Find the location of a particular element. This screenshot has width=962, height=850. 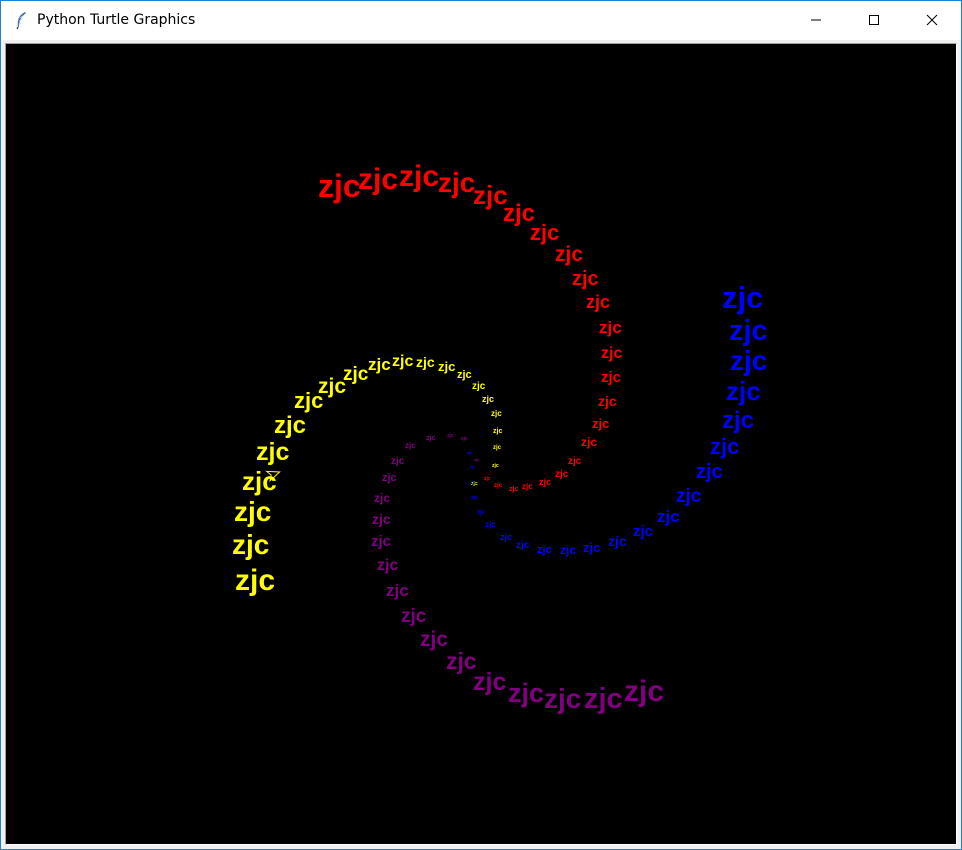

window-title: Python Turtle Graphics is located at coordinates (116, 20).